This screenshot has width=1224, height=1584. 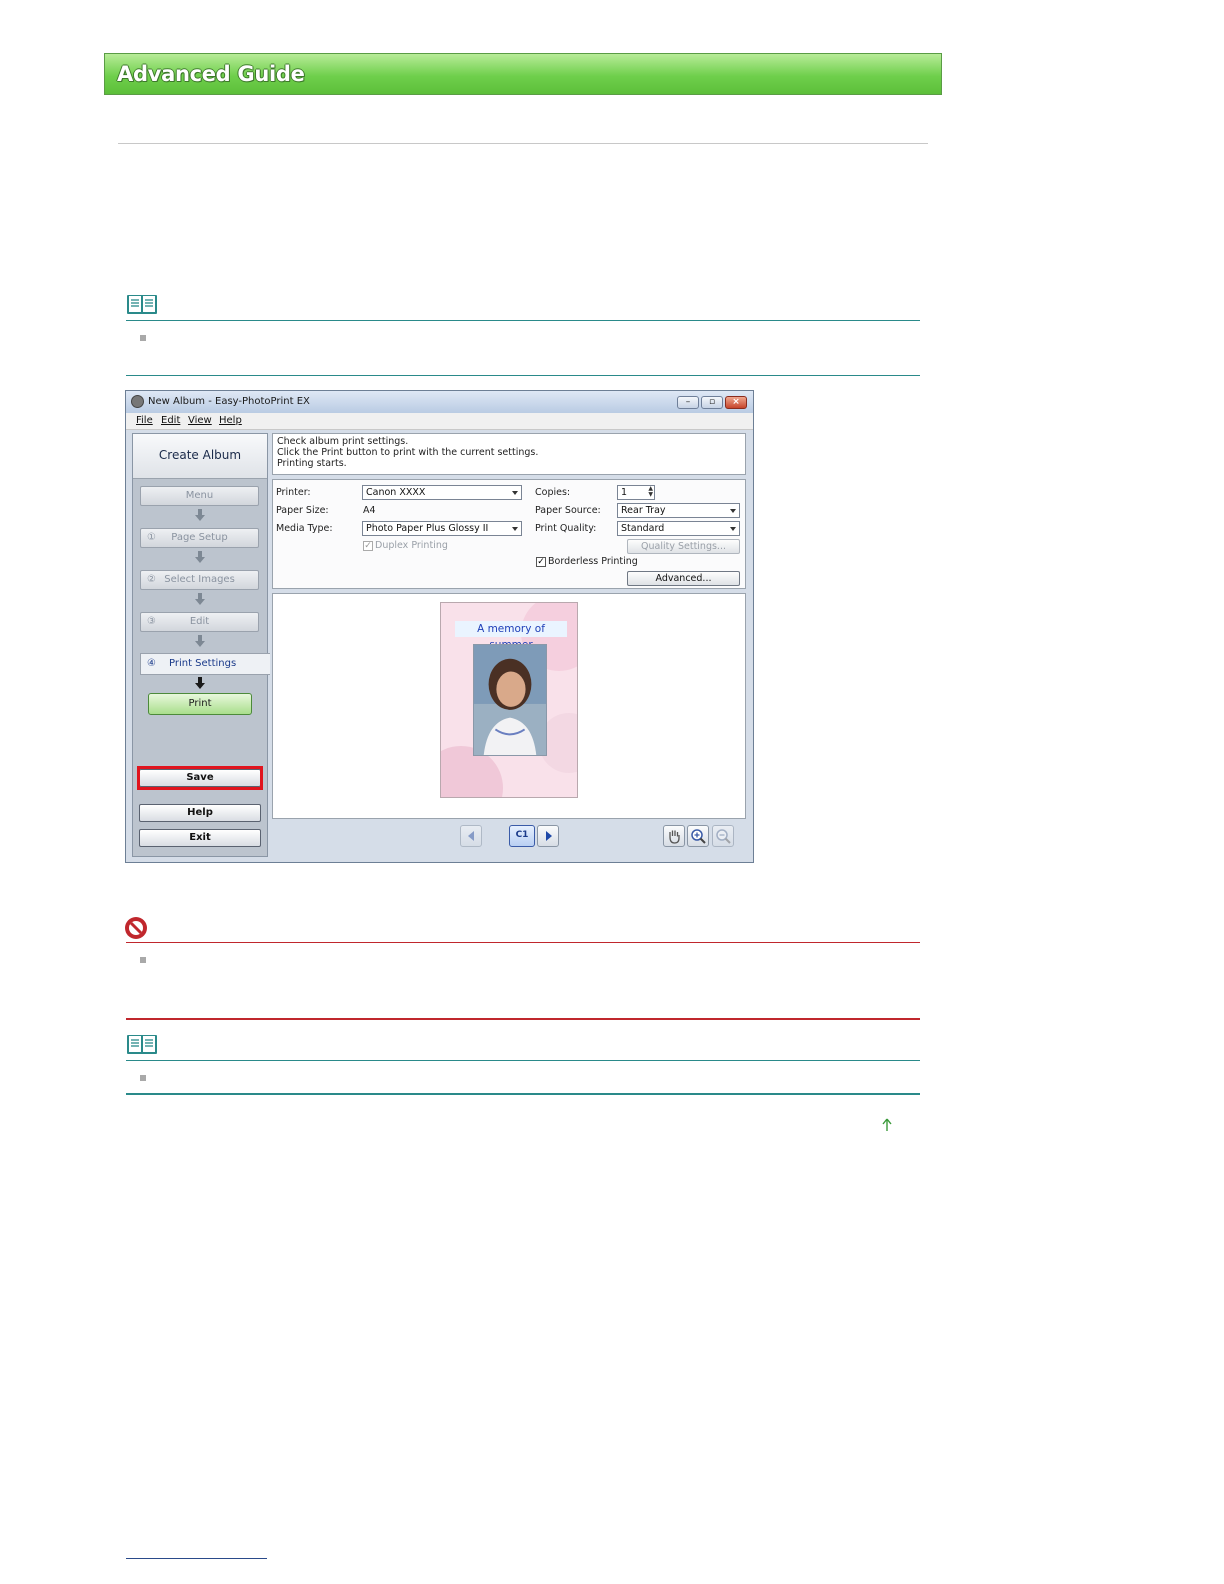 I want to click on create-album-heading-area: Create Album, so click(x=200, y=456).